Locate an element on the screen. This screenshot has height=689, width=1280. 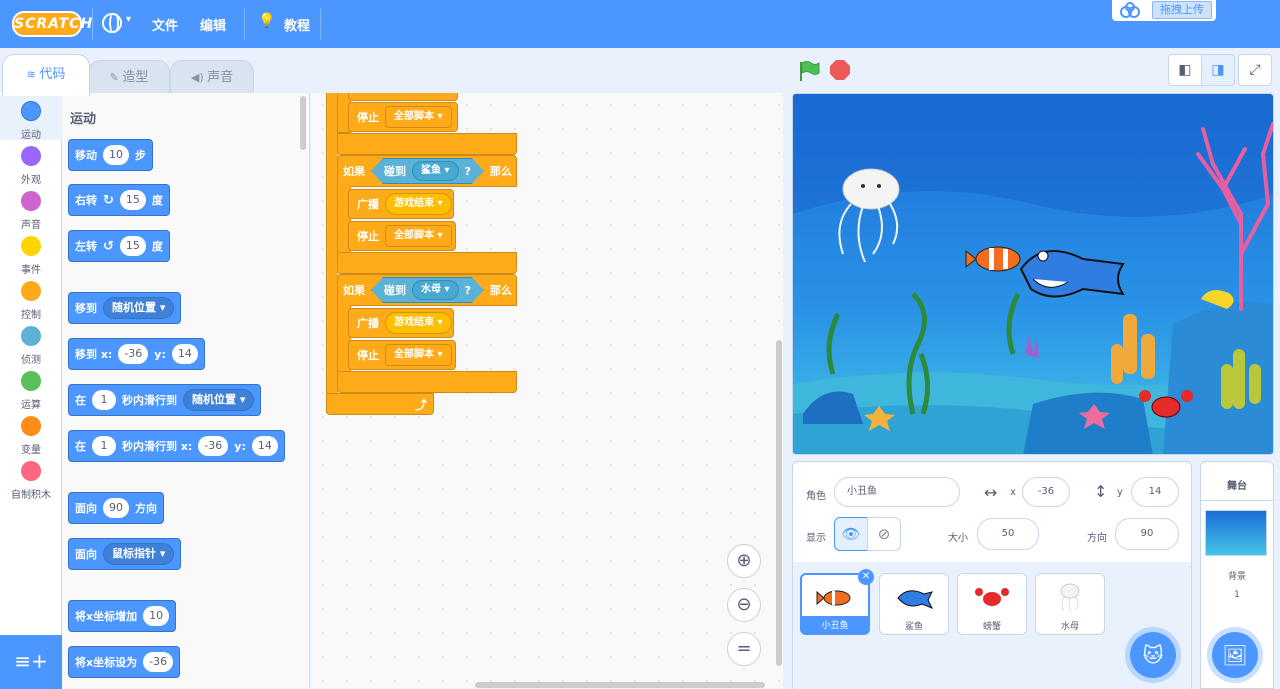
block-glide: 在 1 秒内滑行到 随机位置 is located at coordinates (165, 400).